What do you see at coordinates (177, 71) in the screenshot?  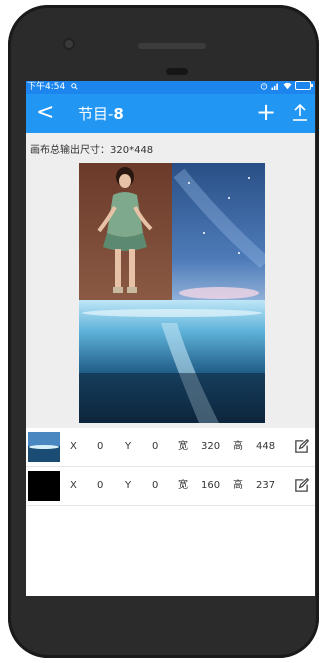 I see `proximity-sensor` at bounding box center [177, 71].